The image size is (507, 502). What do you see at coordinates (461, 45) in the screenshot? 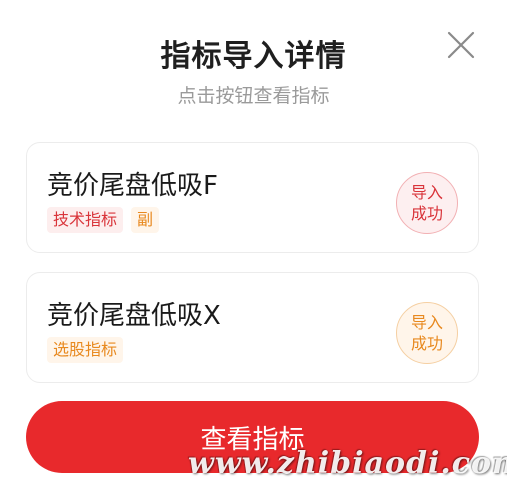
I see `close-icon` at bounding box center [461, 45].